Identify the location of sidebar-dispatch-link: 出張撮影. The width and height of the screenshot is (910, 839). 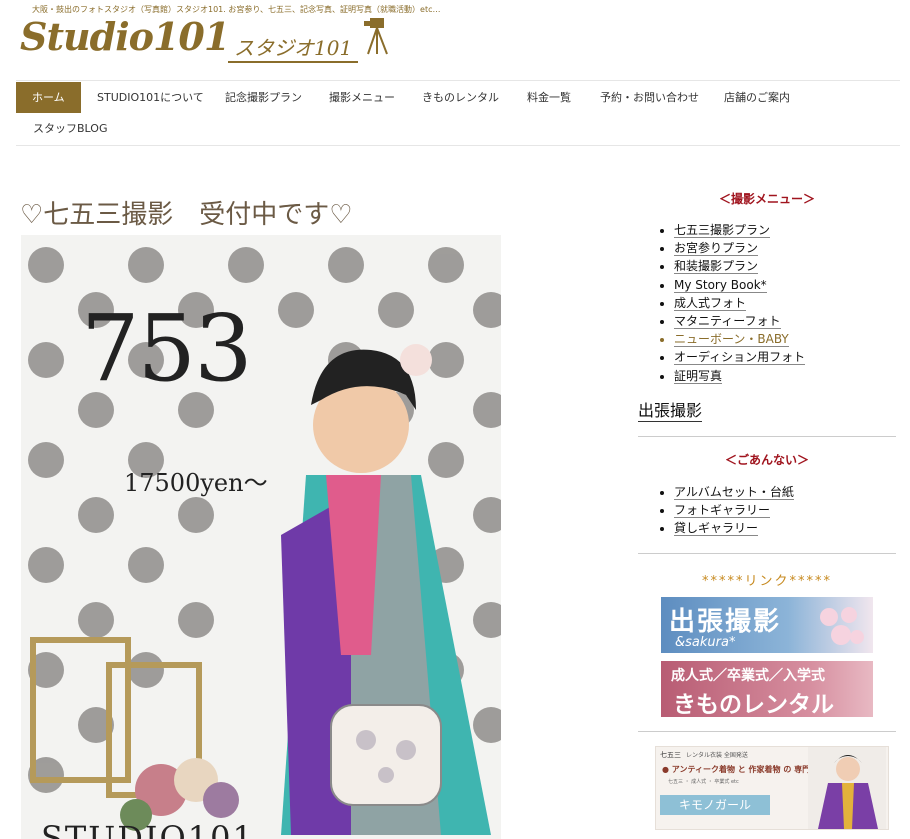
(670, 411).